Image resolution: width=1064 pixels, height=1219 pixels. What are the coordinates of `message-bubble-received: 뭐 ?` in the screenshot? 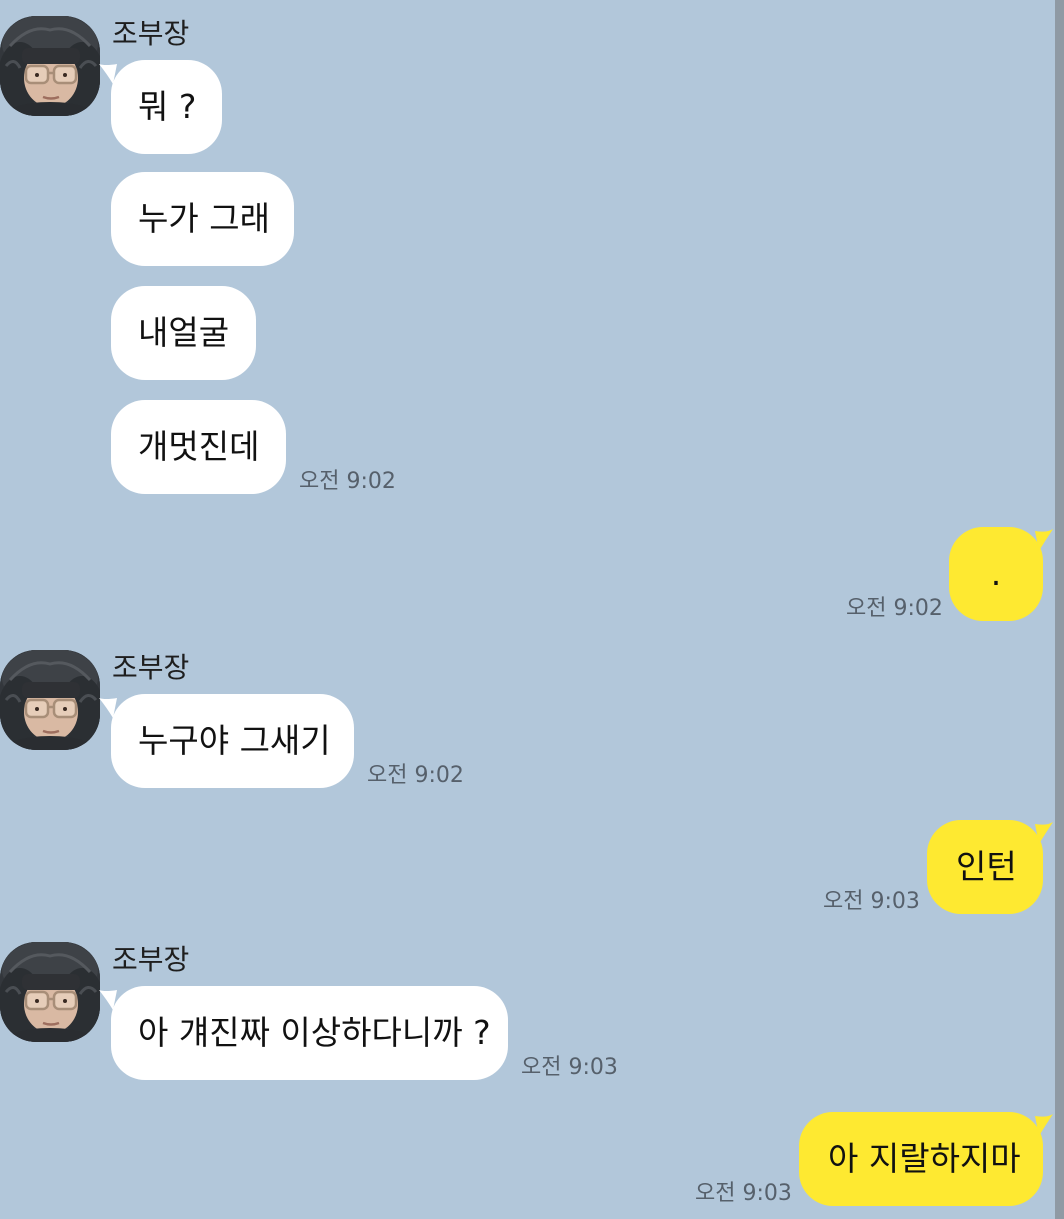 It's located at (160, 107).